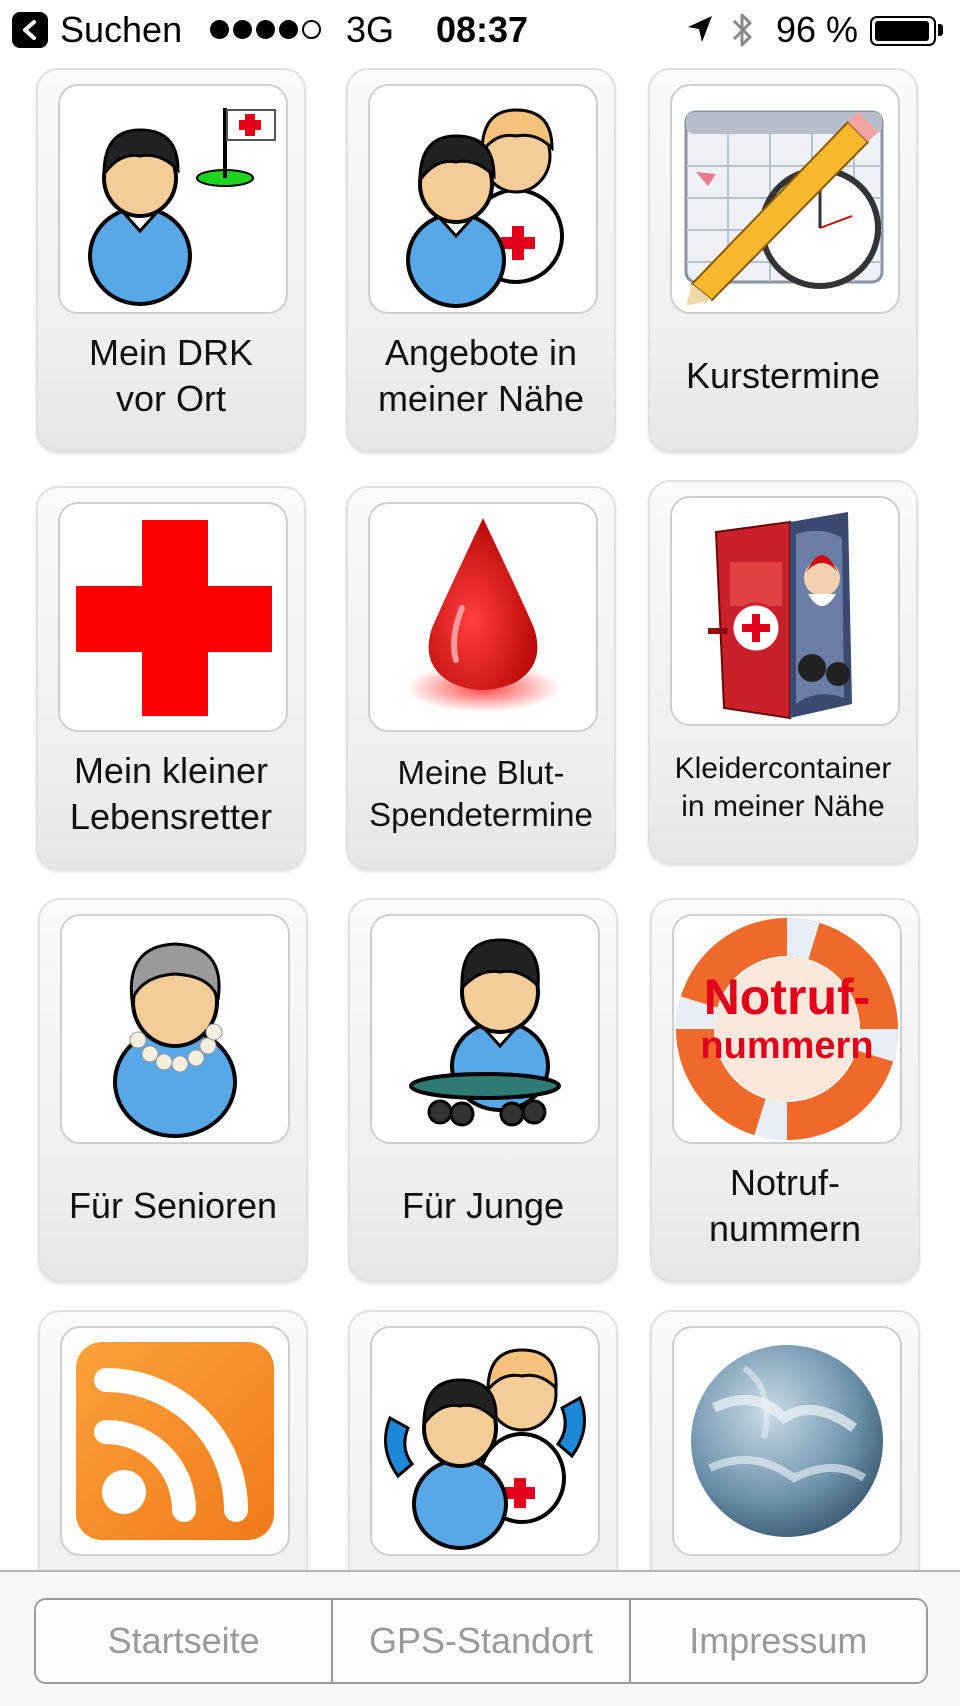 Image resolution: width=960 pixels, height=1706 pixels. I want to click on back-app-label: Suchen, so click(121, 30).